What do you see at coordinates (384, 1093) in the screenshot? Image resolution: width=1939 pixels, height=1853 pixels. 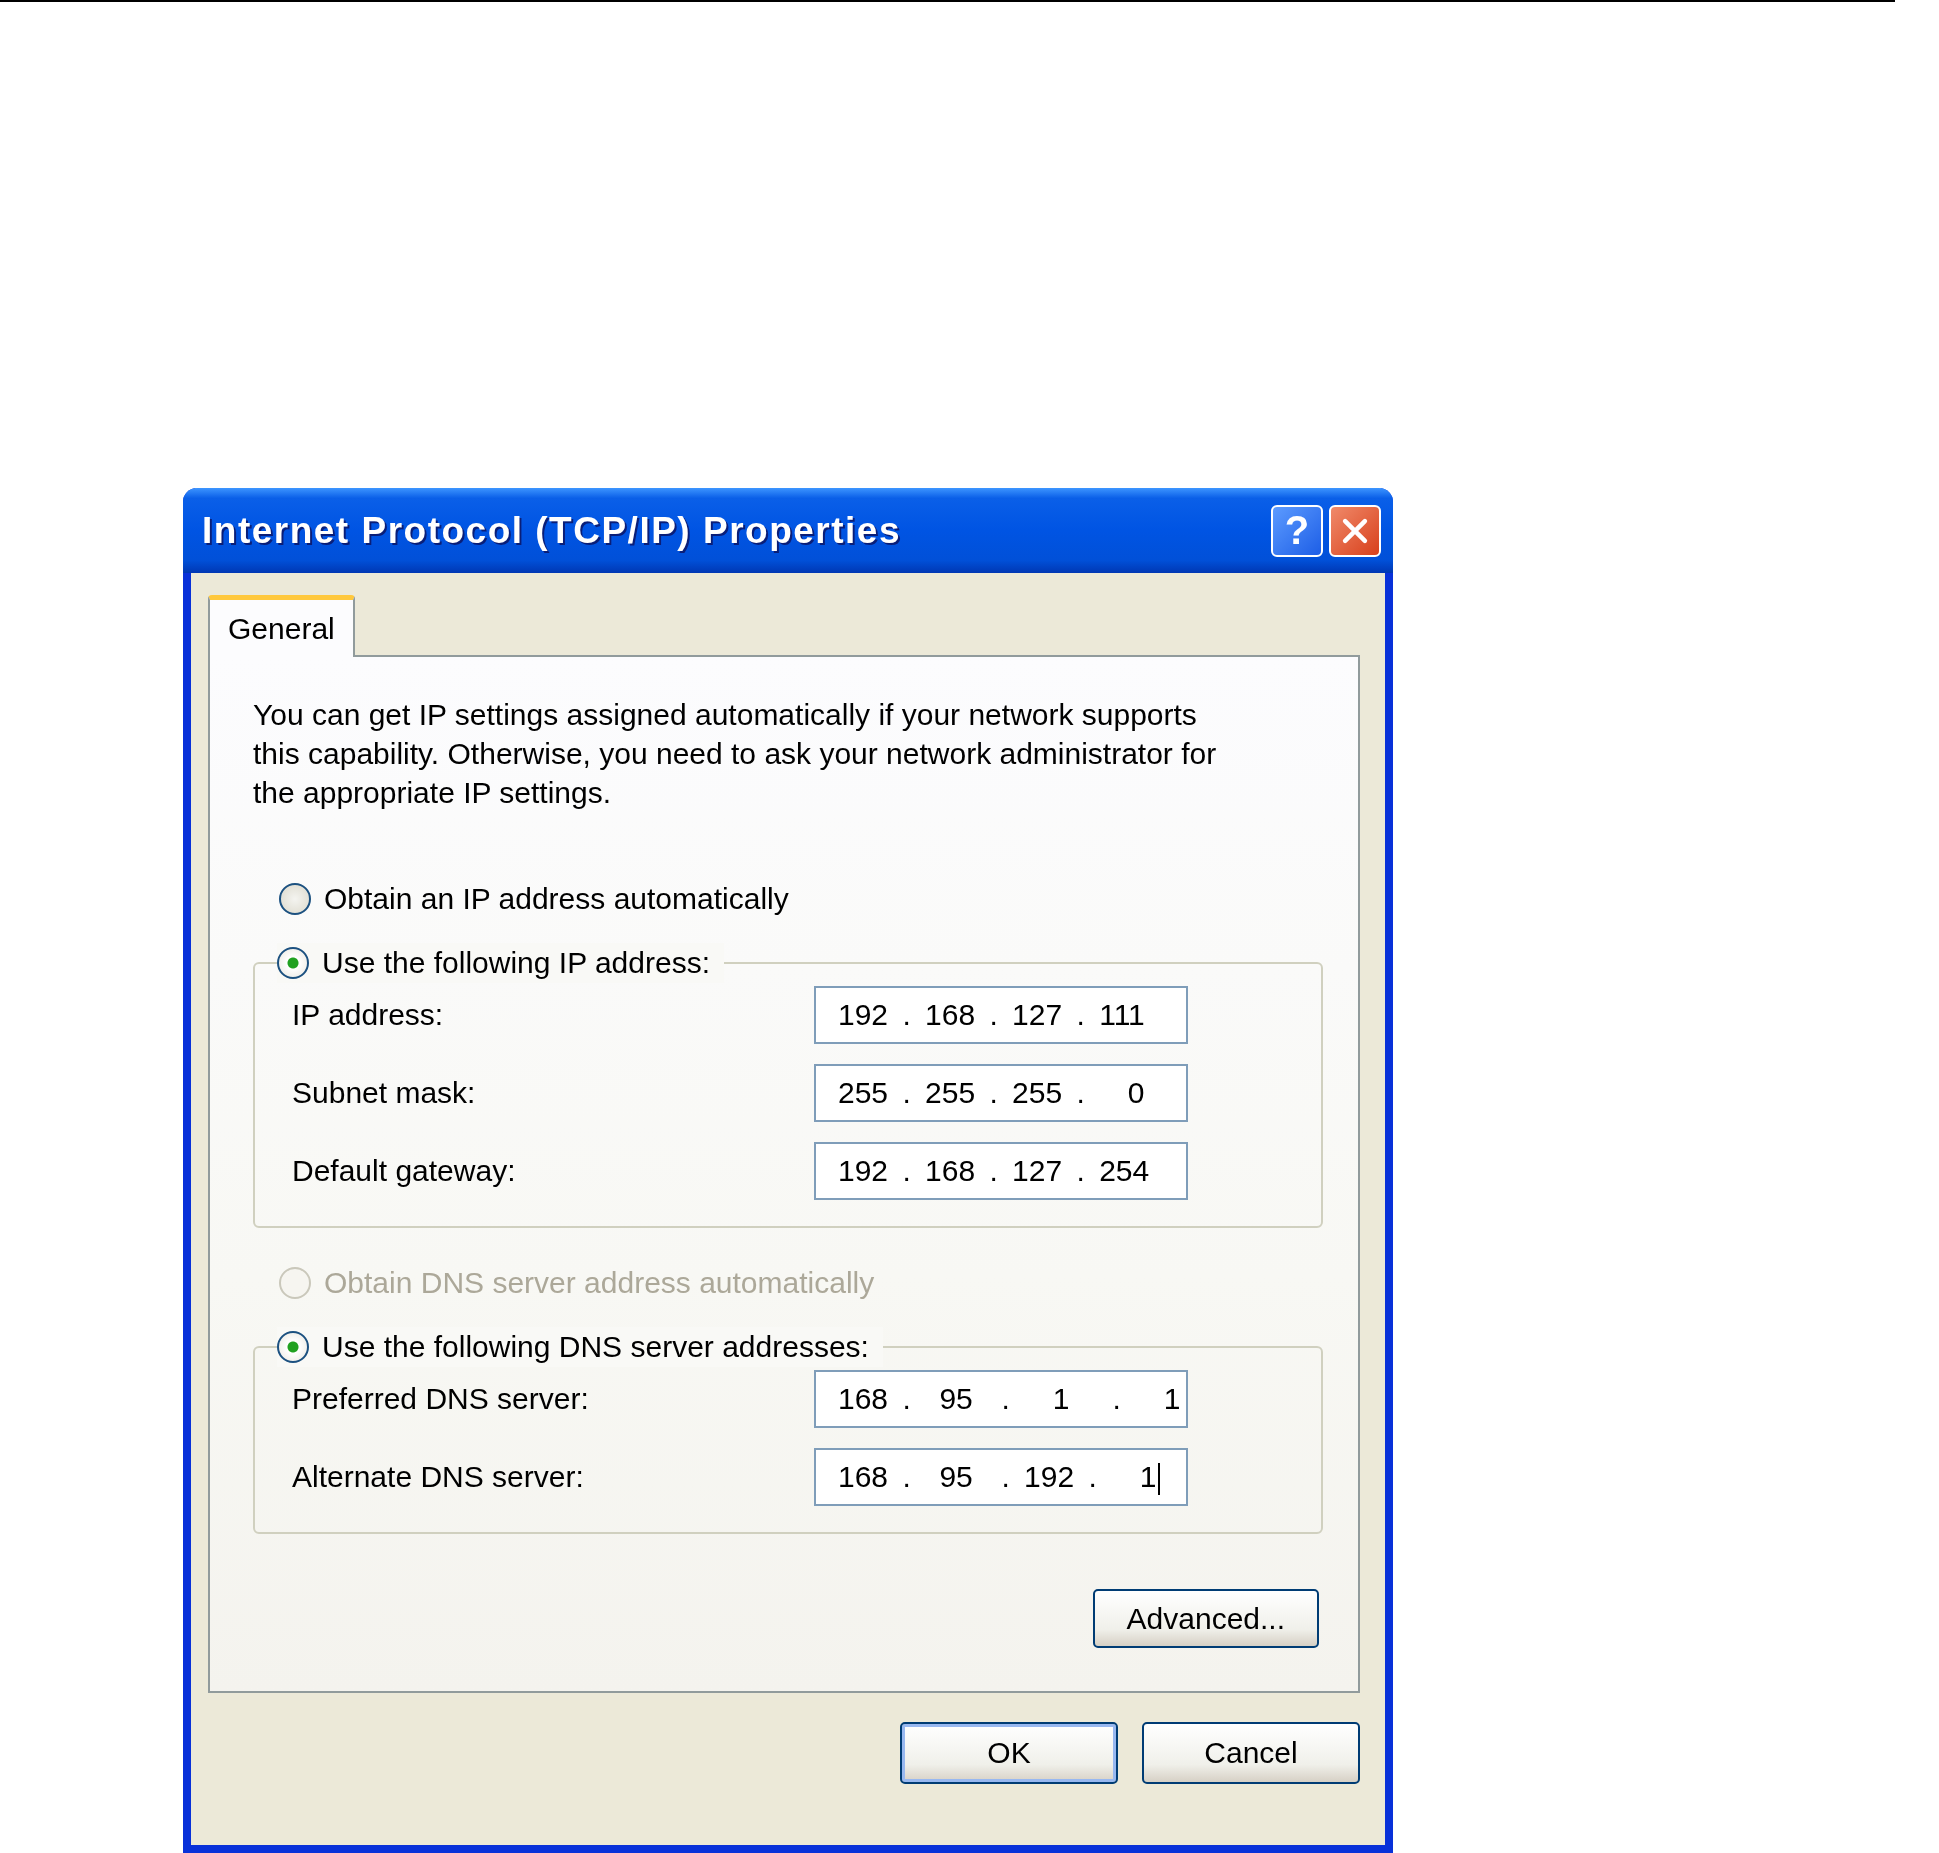 I see `field-label: Subnet mask:` at bounding box center [384, 1093].